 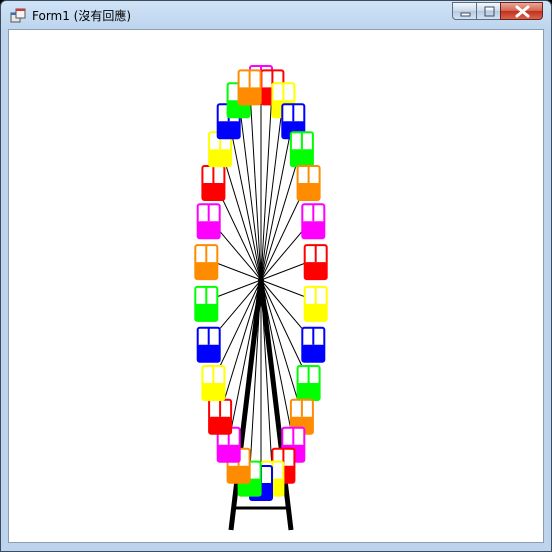 I want to click on window-title: Form1 (沒有回應), so click(x=82, y=16).